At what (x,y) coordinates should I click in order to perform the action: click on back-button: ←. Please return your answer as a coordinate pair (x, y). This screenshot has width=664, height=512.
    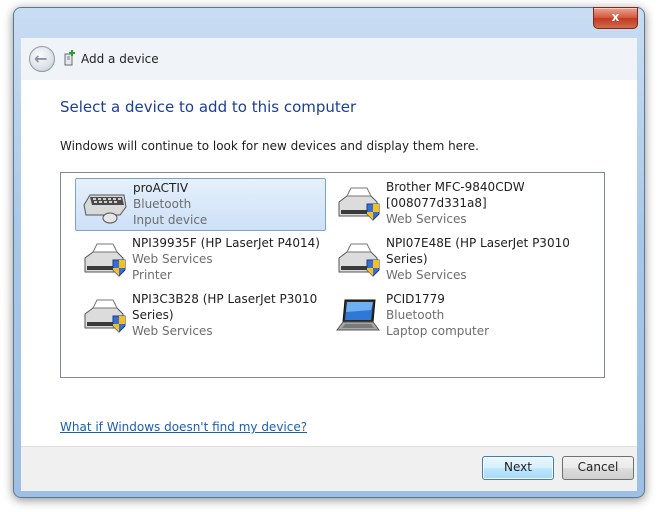
    Looking at the image, I should click on (42, 59).